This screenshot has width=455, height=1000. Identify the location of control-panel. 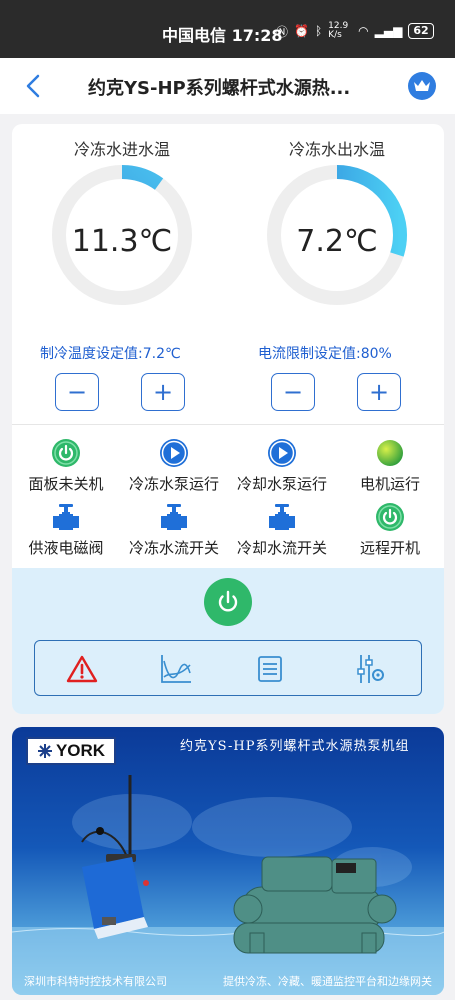
(228, 641).